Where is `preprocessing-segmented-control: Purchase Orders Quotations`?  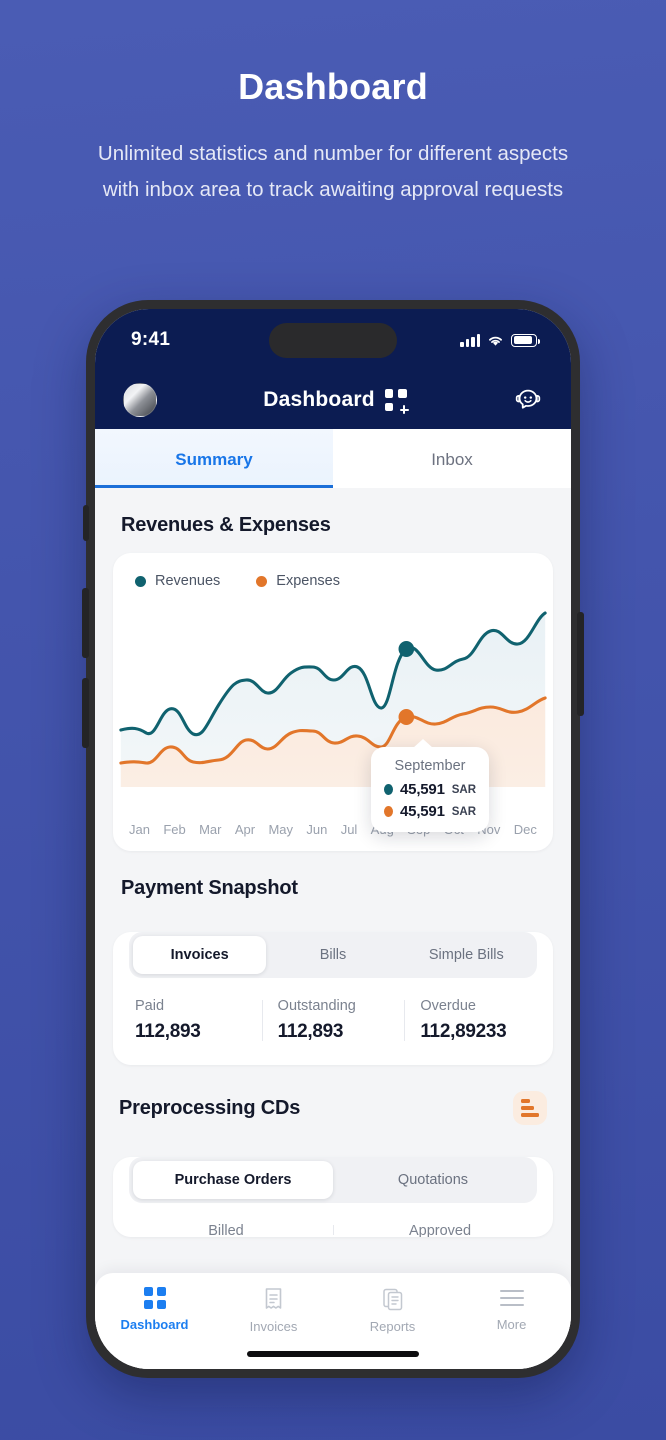
preprocessing-segmented-control: Purchase Orders Quotations is located at coordinates (333, 1180).